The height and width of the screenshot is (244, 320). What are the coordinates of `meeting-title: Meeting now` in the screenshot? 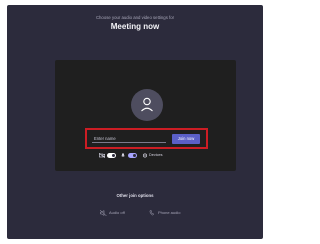 It's located at (135, 26).